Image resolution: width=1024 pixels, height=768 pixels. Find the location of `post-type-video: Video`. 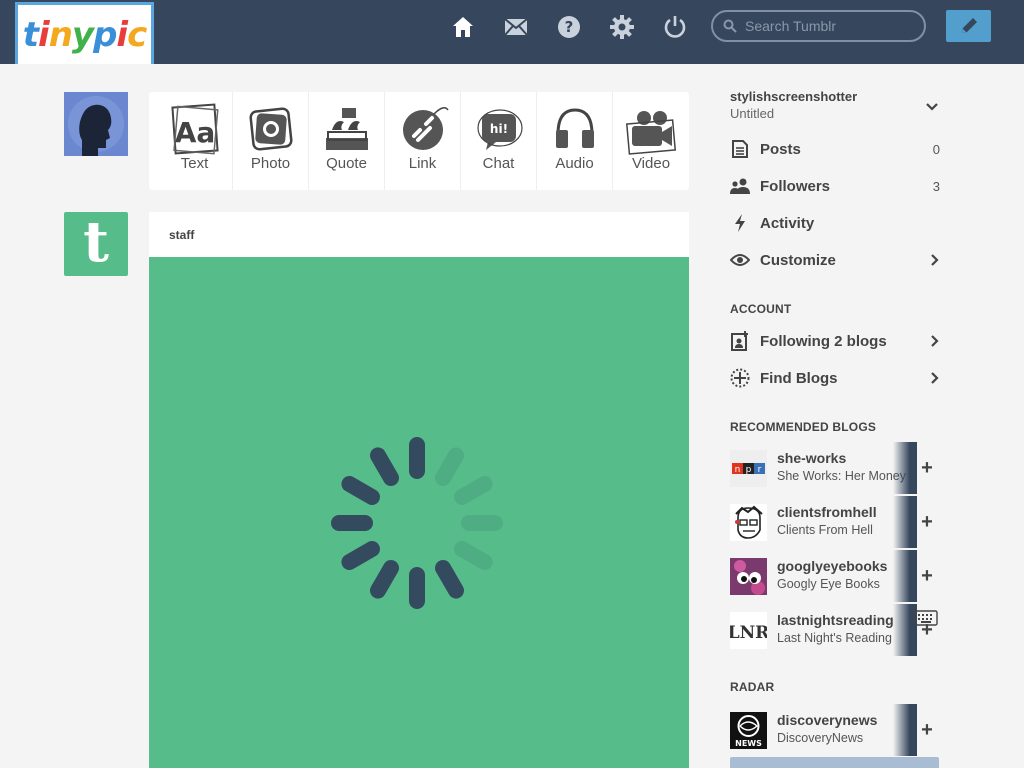

post-type-video: Video is located at coordinates (651, 141).